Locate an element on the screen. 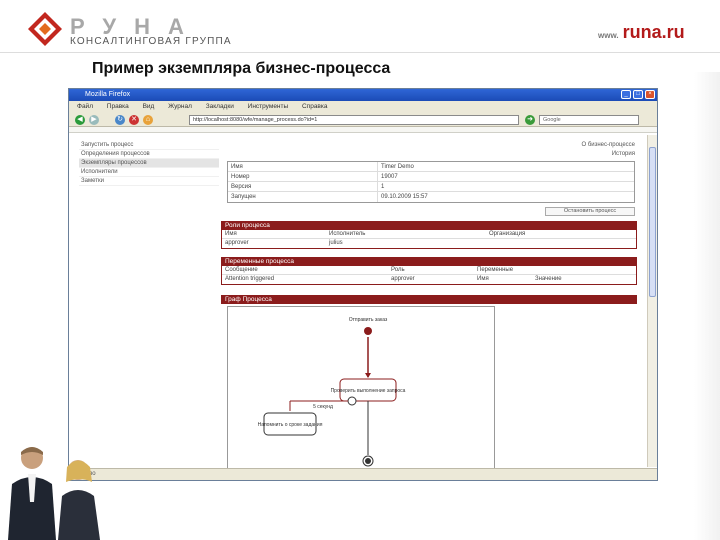 The image size is (720, 540). status-bar: Готово is located at coordinates (363, 474).